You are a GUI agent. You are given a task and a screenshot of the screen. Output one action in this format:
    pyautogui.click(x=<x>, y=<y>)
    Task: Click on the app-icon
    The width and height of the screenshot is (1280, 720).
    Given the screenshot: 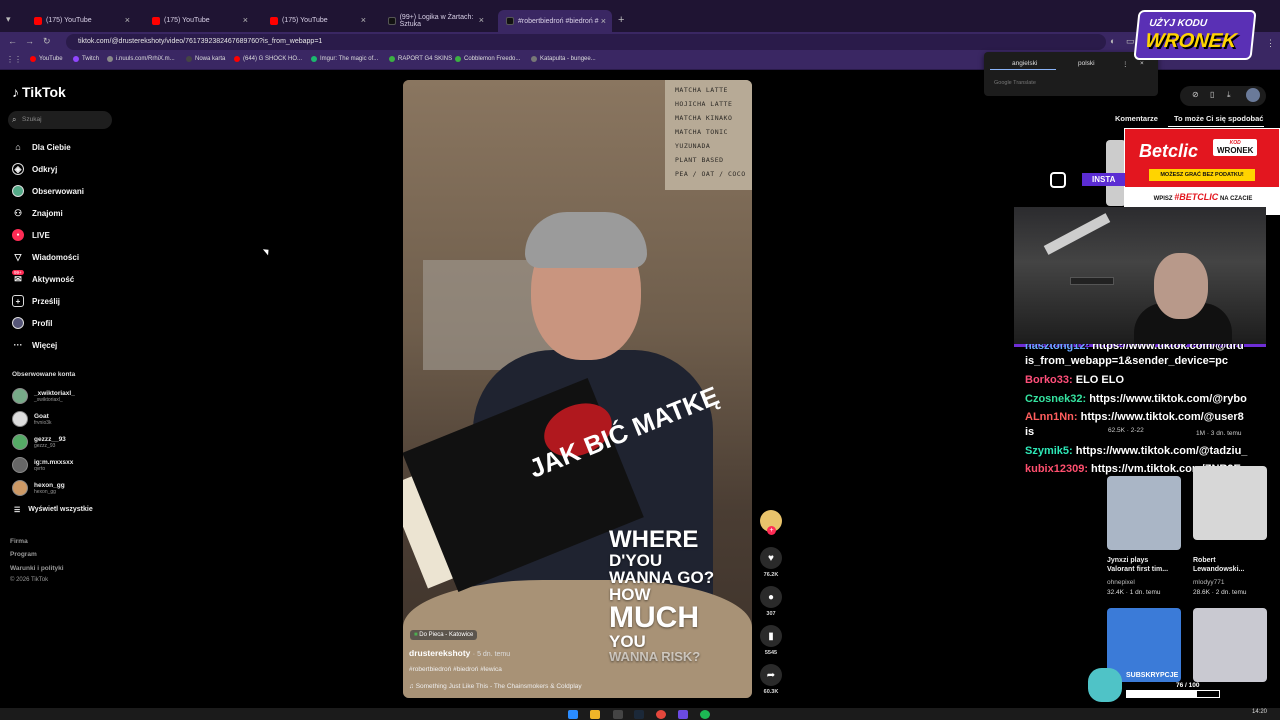 What is the action you would take?
    pyautogui.click(x=618, y=714)
    